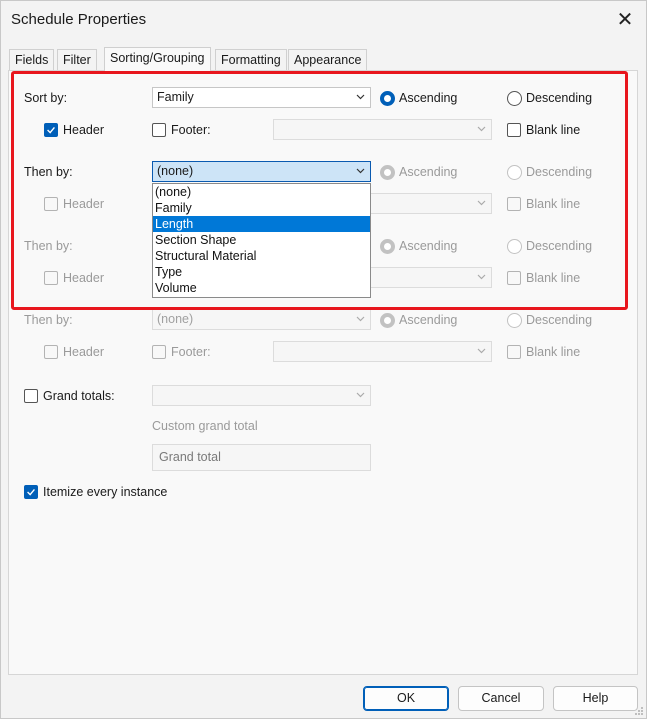 This screenshot has width=647, height=719. What do you see at coordinates (31, 396) in the screenshot?
I see `grand-totals-checkbox` at bounding box center [31, 396].